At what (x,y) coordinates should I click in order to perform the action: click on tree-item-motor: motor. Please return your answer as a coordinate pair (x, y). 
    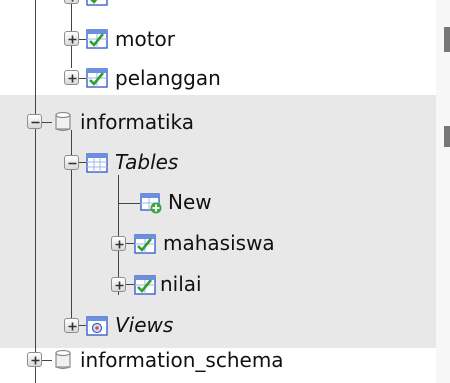
    Looking at the image, I should click on (145, 39).